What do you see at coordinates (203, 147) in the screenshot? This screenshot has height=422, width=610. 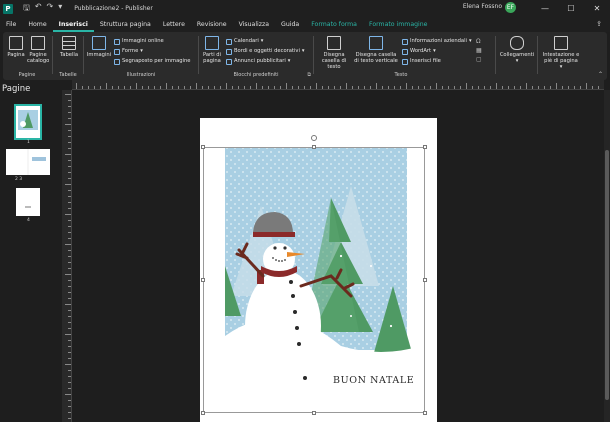 I see `resize-handle-nw` at bounding box center [203, 147].